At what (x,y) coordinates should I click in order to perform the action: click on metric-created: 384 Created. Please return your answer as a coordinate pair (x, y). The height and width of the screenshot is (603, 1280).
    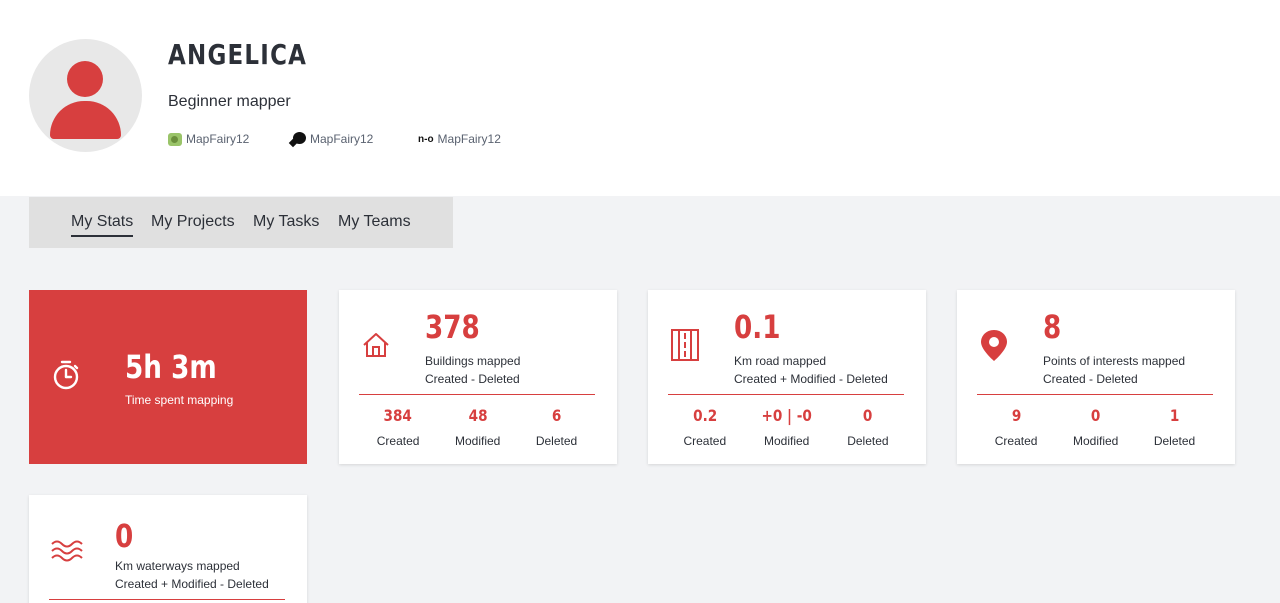
    Looking at the image, I should click on (398, 427).